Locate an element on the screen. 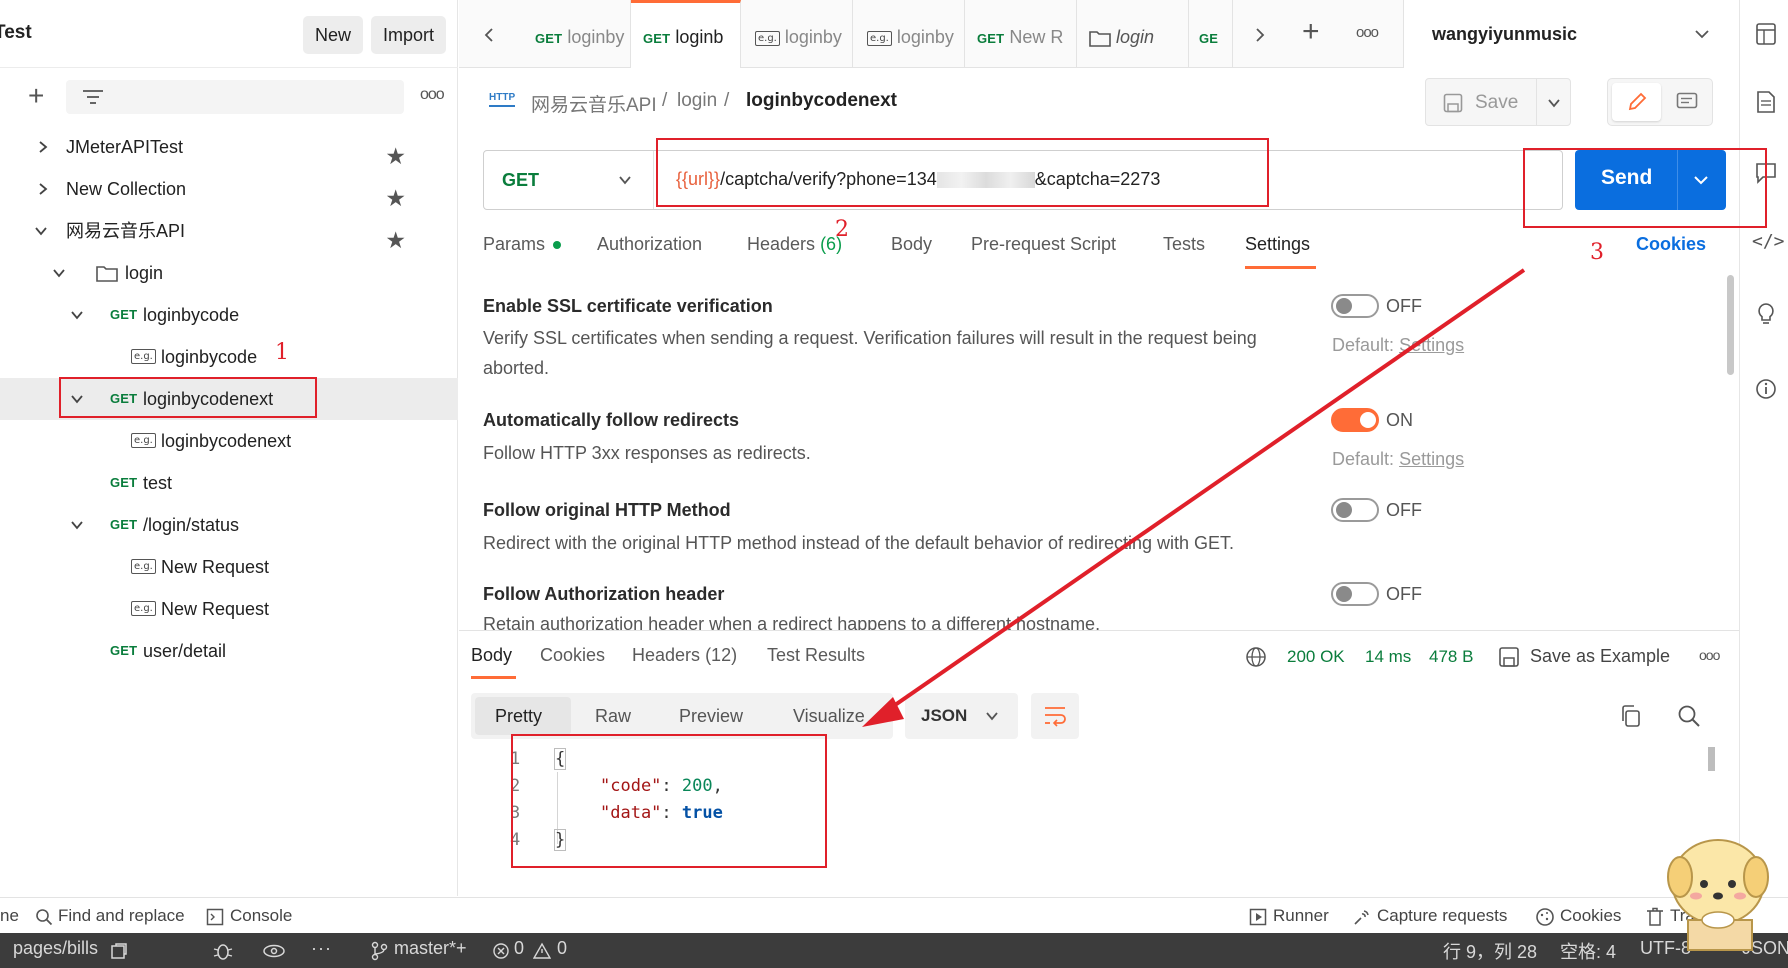 The height and width of the screenshot is (968, 1788). chevron-right-icon is located at coordinates (1260, 35).